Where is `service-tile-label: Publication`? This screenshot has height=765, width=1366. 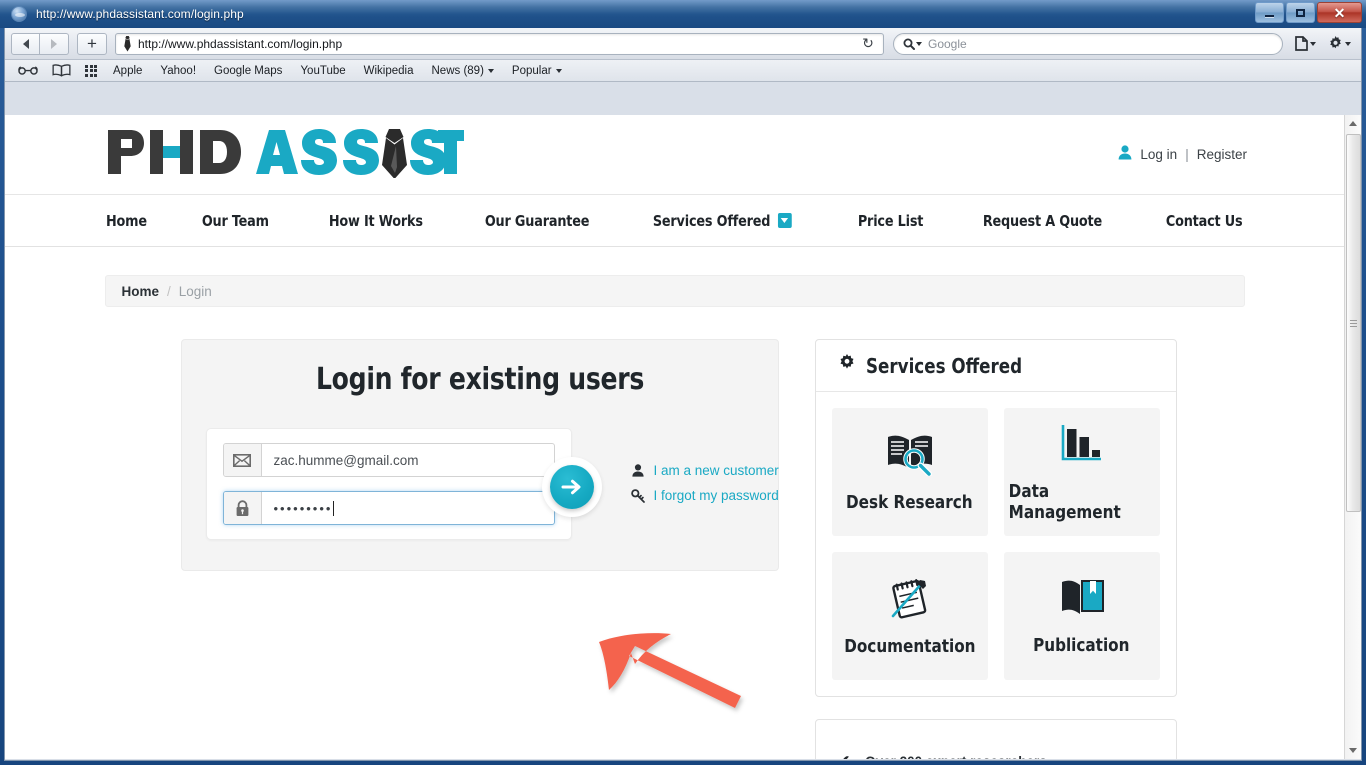 service-tile-label: Publication is located at coordinates (1081, 645).